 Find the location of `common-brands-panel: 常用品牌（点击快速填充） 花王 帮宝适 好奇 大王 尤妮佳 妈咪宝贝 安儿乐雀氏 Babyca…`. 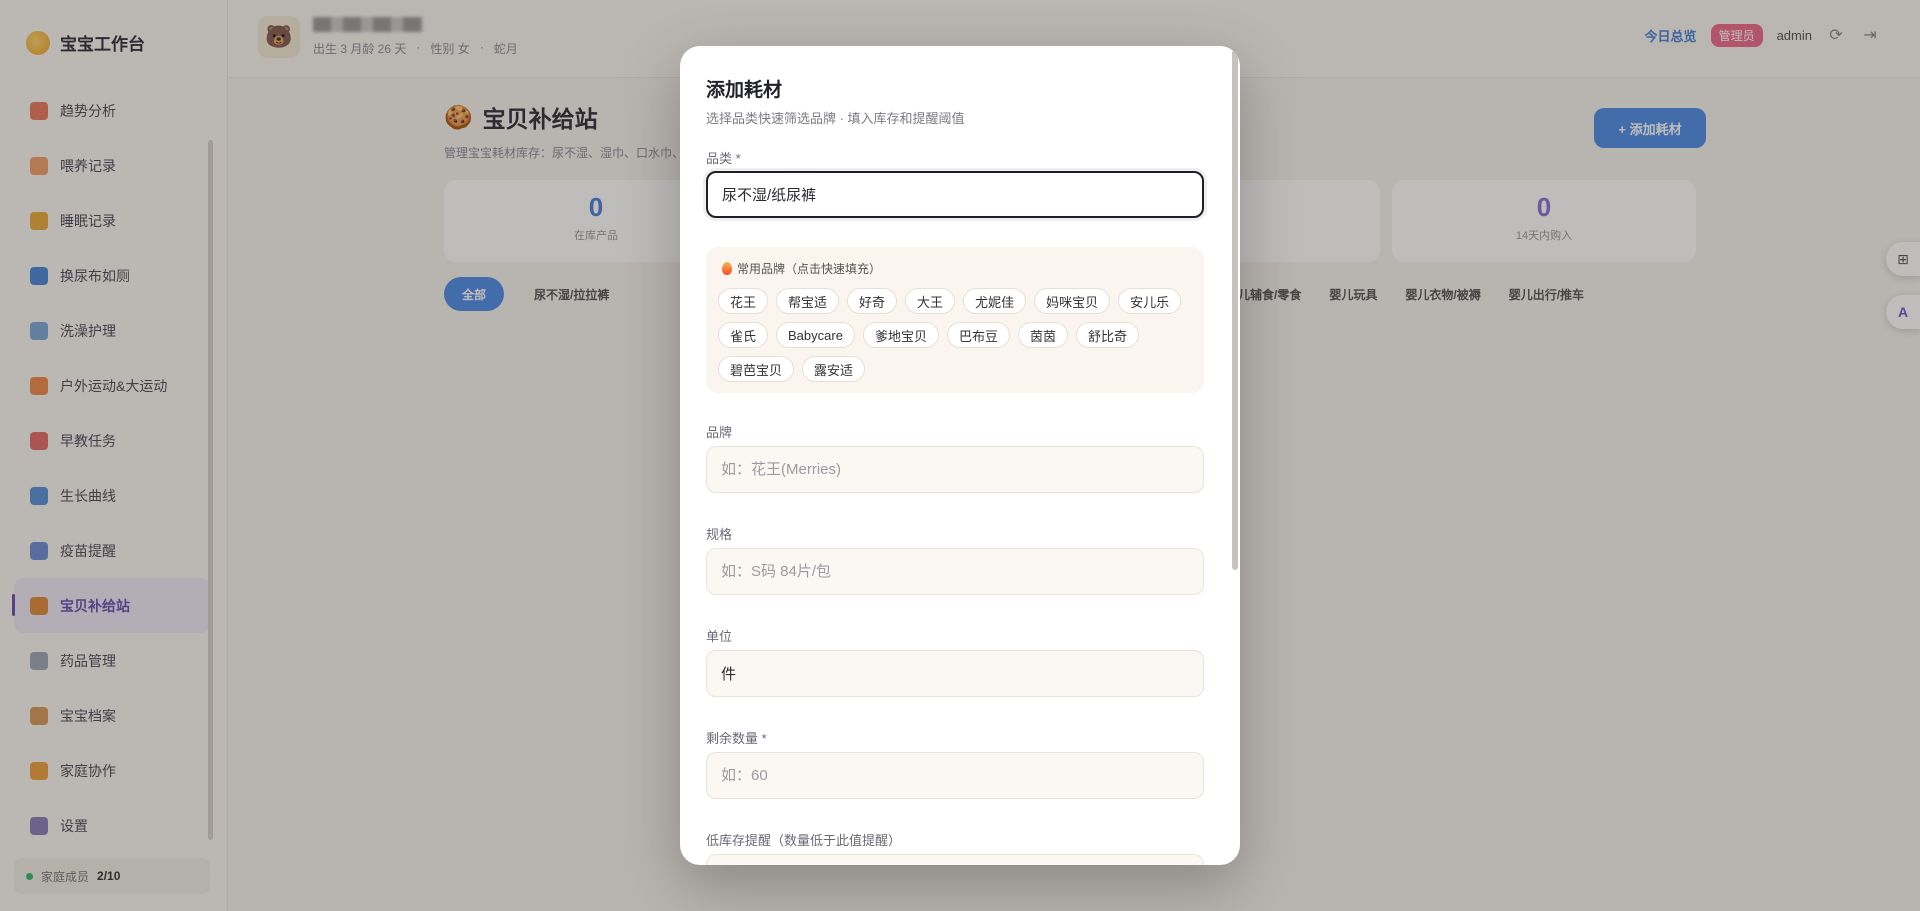

common-brands-panel: 常用品牌（点击快速填充） 花王 帮宝适 好奇 大王 尤妮佳 妈咪宝贝 安儿乐雀氏 Babyca… is located at coordinates (955, 320).